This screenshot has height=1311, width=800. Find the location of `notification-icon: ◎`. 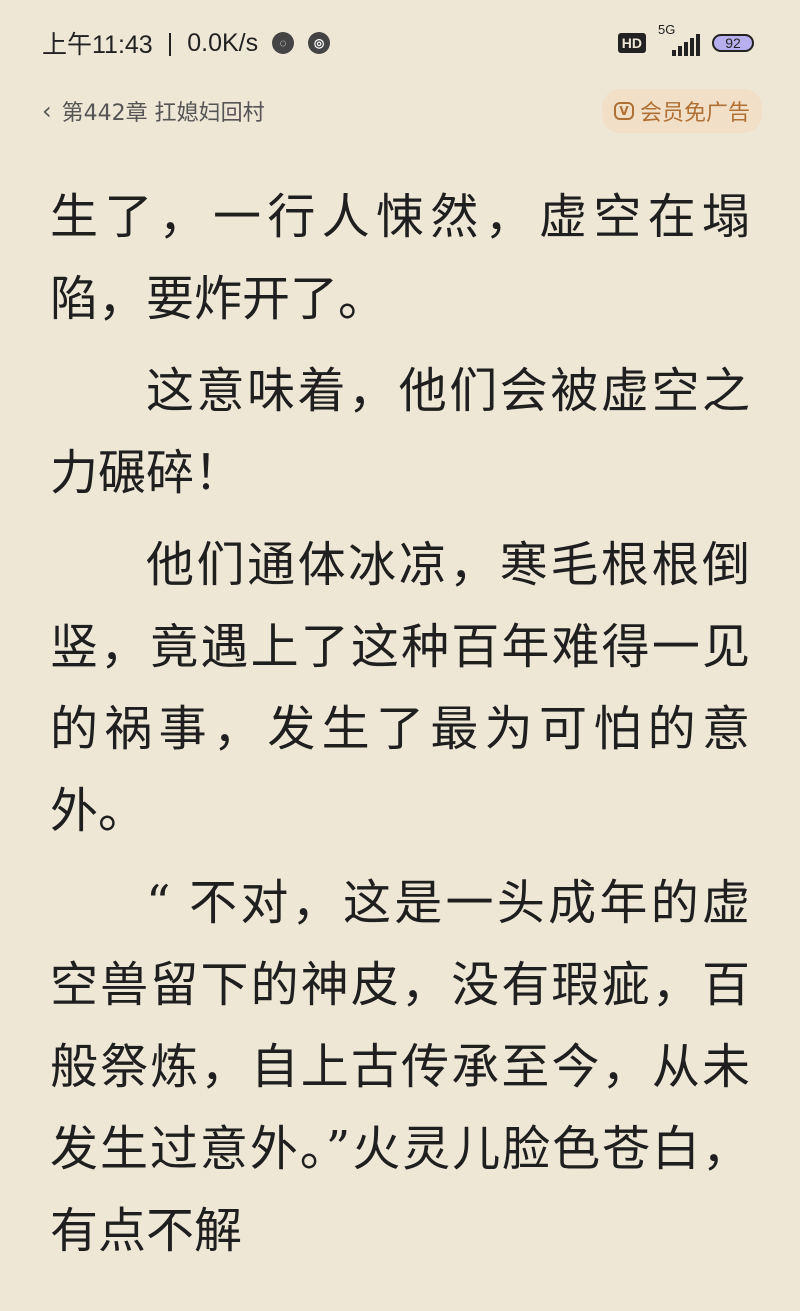

notification-icon: ◎ is located at coordinates (319, 43).